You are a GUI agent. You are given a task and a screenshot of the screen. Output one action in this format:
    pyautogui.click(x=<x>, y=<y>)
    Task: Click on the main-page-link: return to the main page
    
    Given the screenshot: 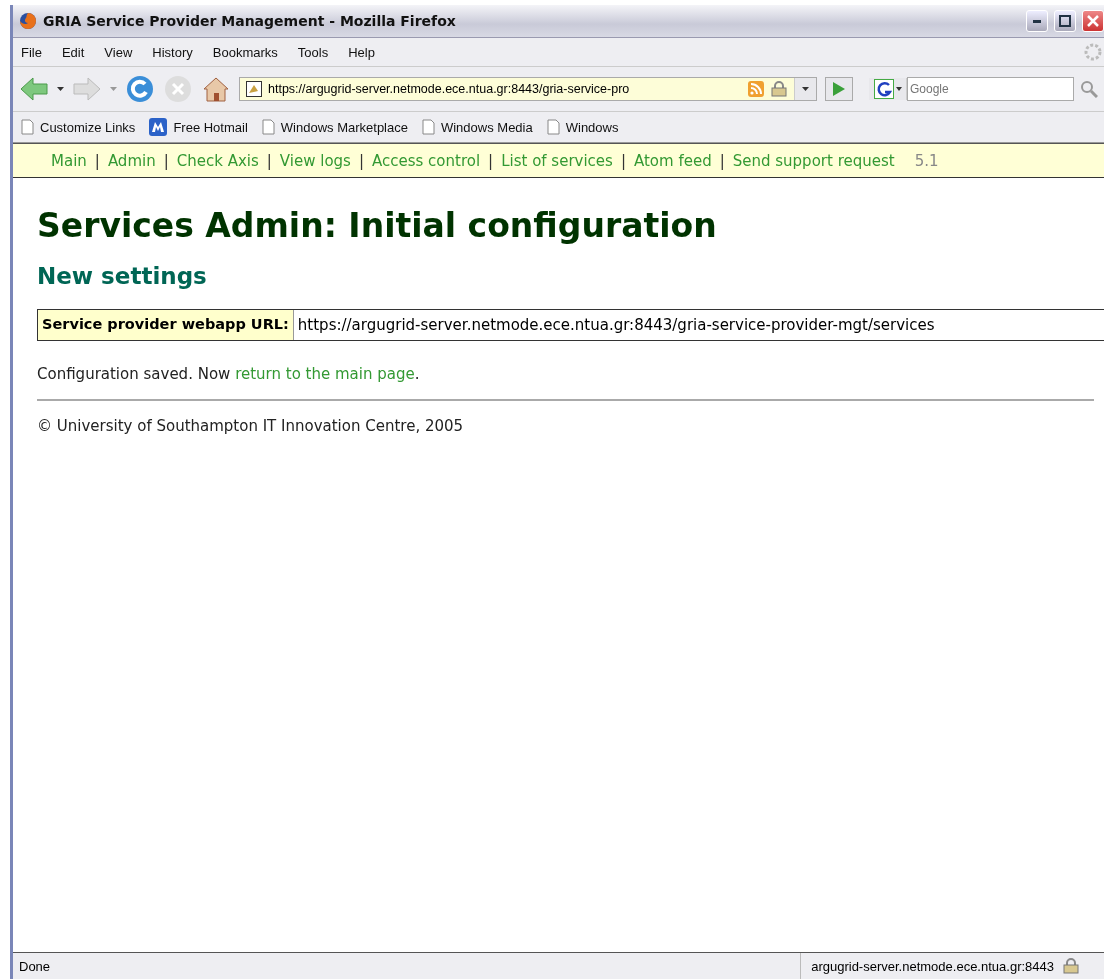 What is the action you would take?
    pyautogui.click(x=325, y=374)
    